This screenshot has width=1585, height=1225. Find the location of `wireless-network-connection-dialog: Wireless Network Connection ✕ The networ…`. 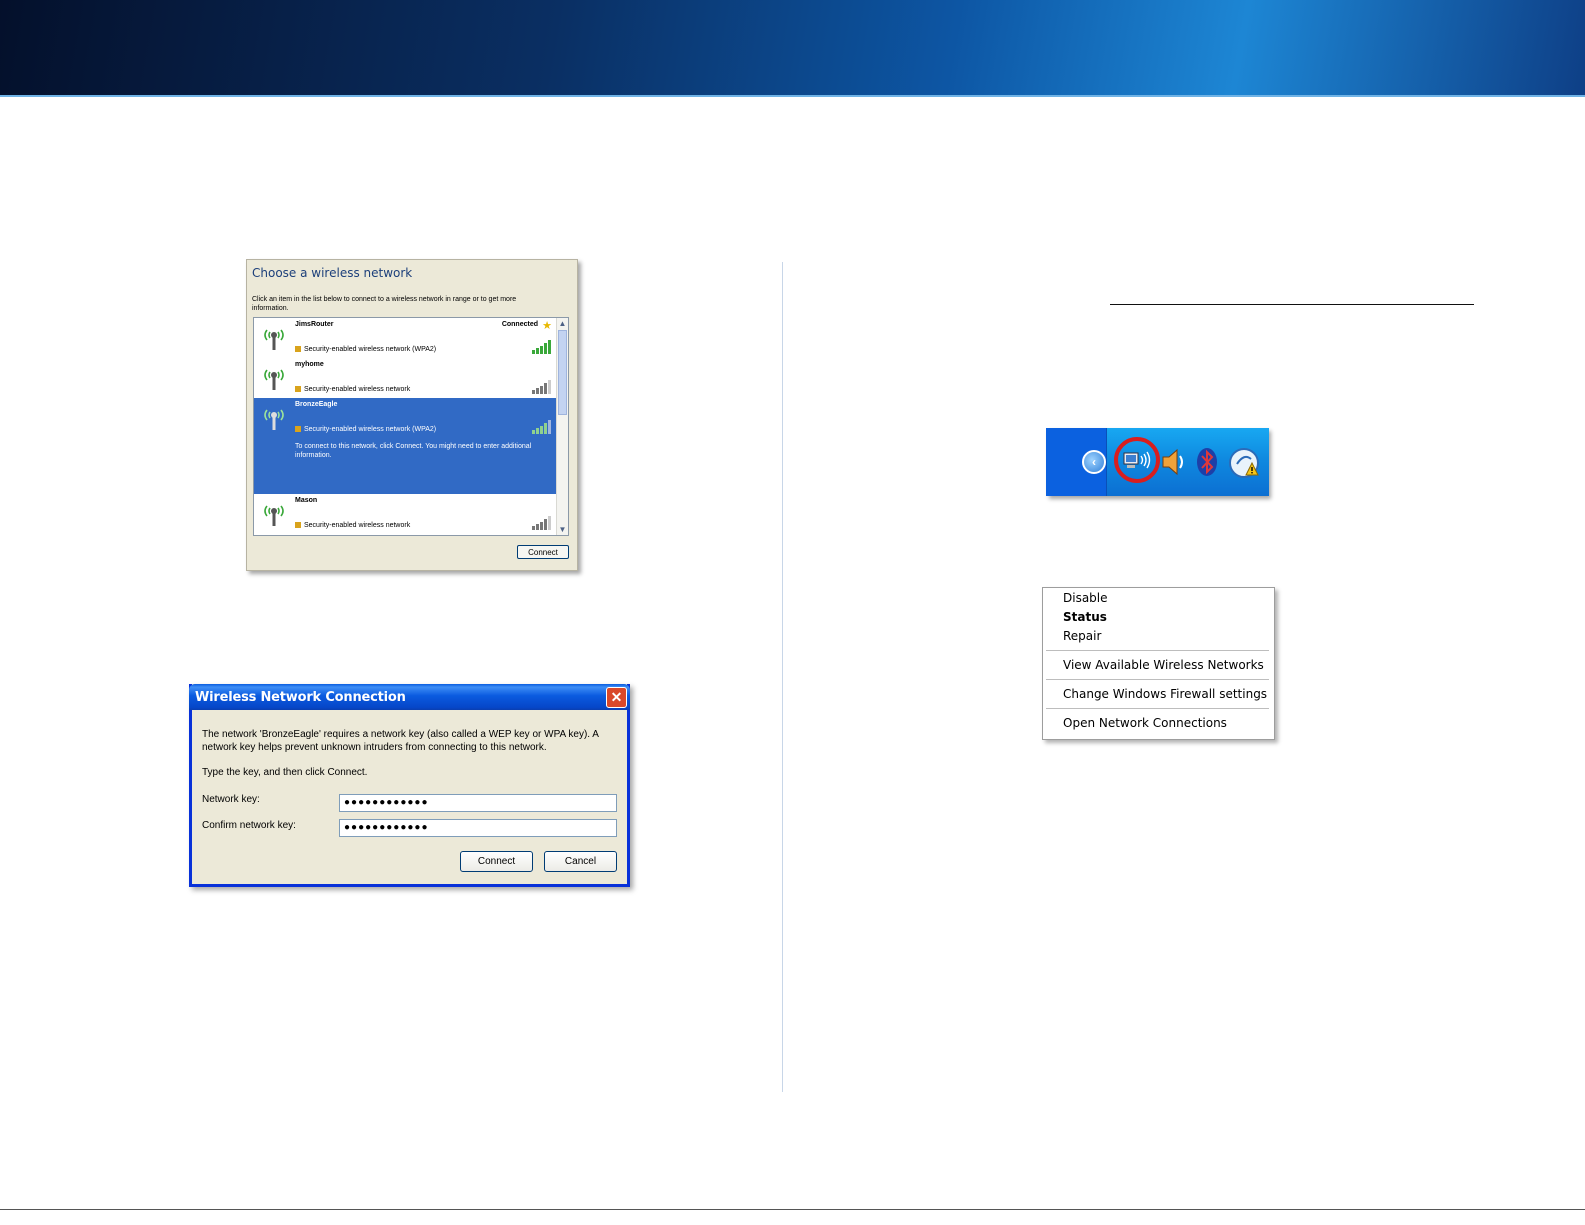

wireless-network-connection-dialog: Wireless Network Connection ✕ The networ… is located at coordinates (409, 785).